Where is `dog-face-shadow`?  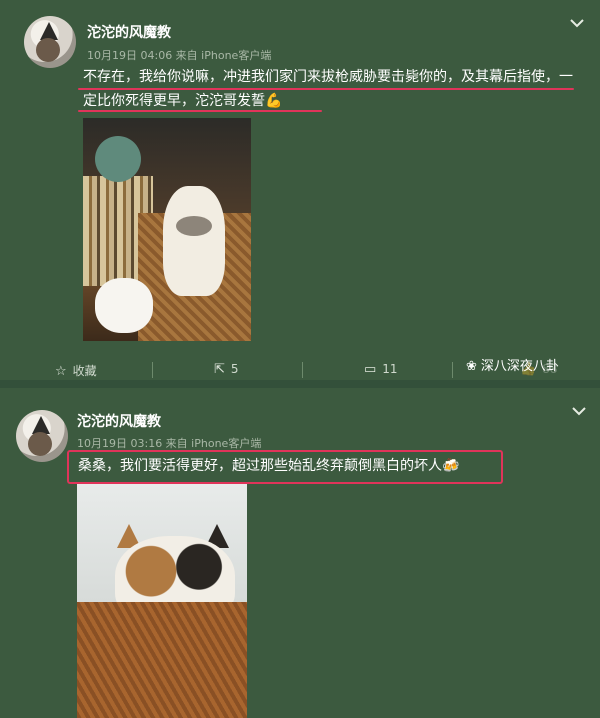 dog-face-shadow is located at coordinates (194, 226).